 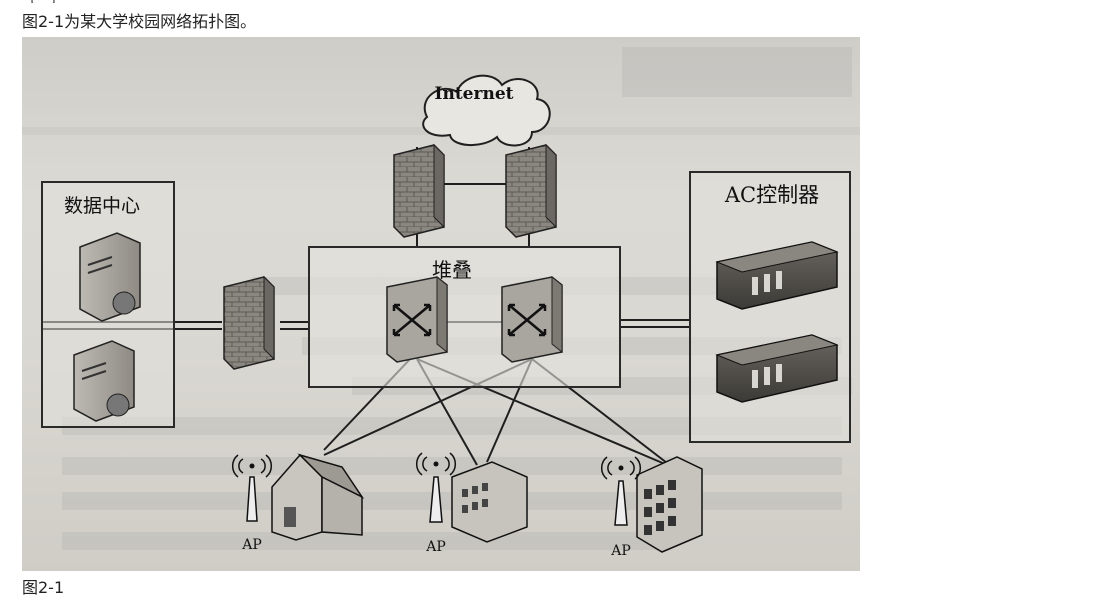 I want to click on internet-cloud: Internet, so click(x=486, y=110).